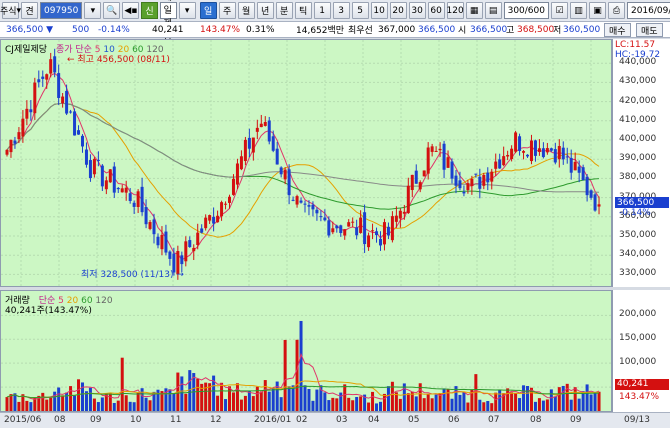 This screenshot has height=428, width=670. Describe the element at coordinates (246, 10) in the screenshot. I see `period-month: 월` at that location.